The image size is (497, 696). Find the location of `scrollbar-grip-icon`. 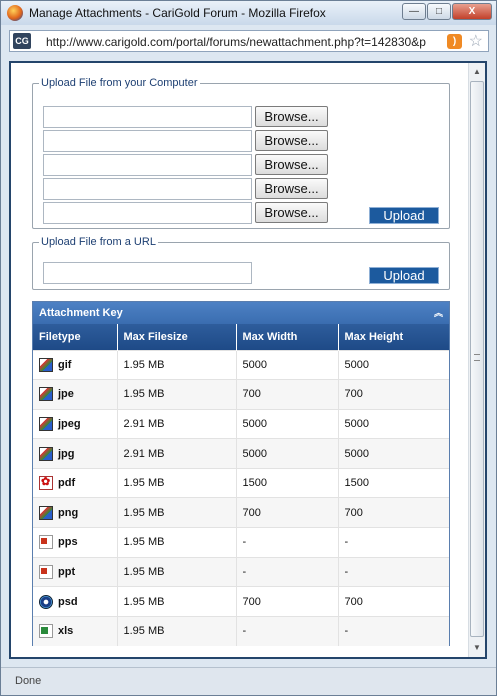

scrollbar-grip-icon is located at coordinates (477, 357).